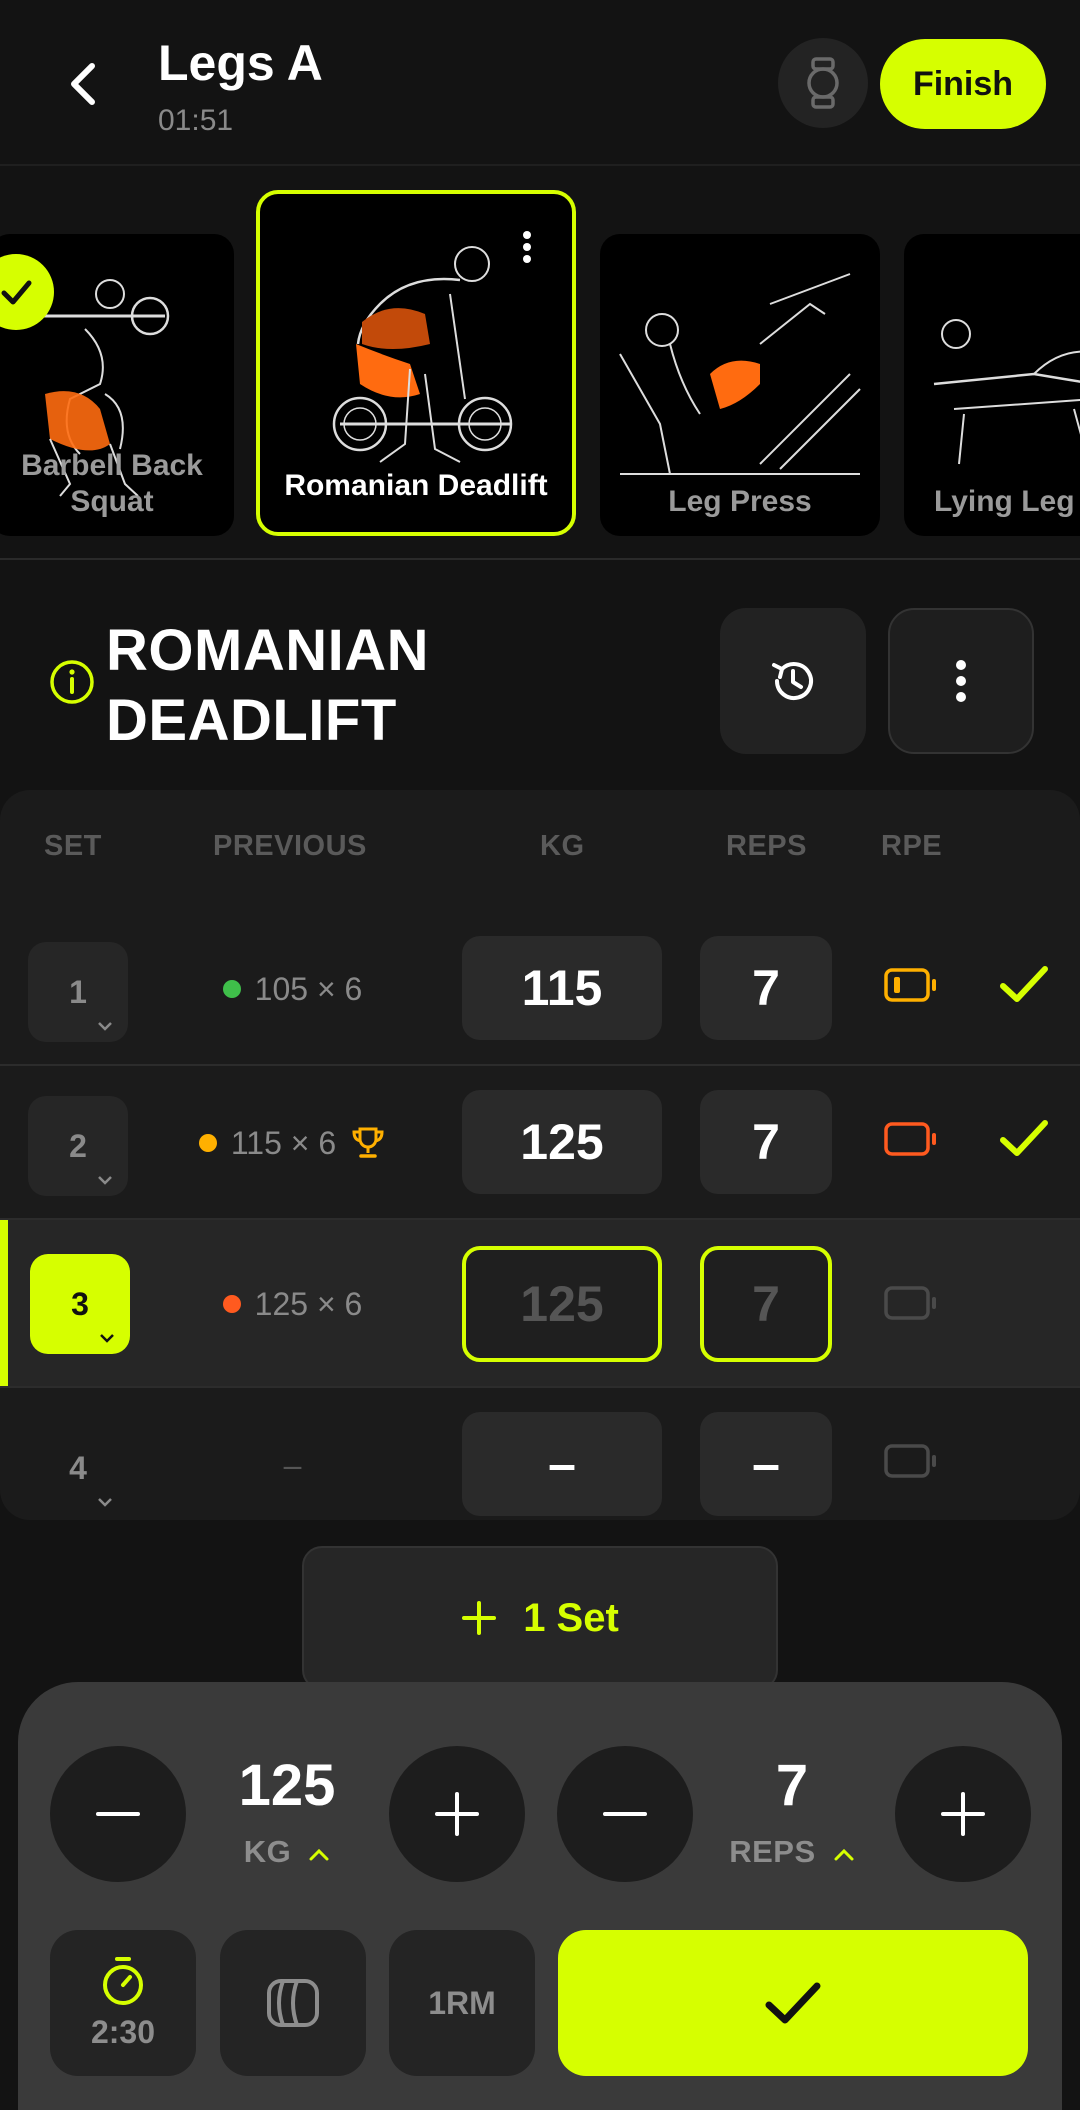 The height and width of the screenshot is (2110, 1080). I want to click on reps-input: –, so click(766, 1464).